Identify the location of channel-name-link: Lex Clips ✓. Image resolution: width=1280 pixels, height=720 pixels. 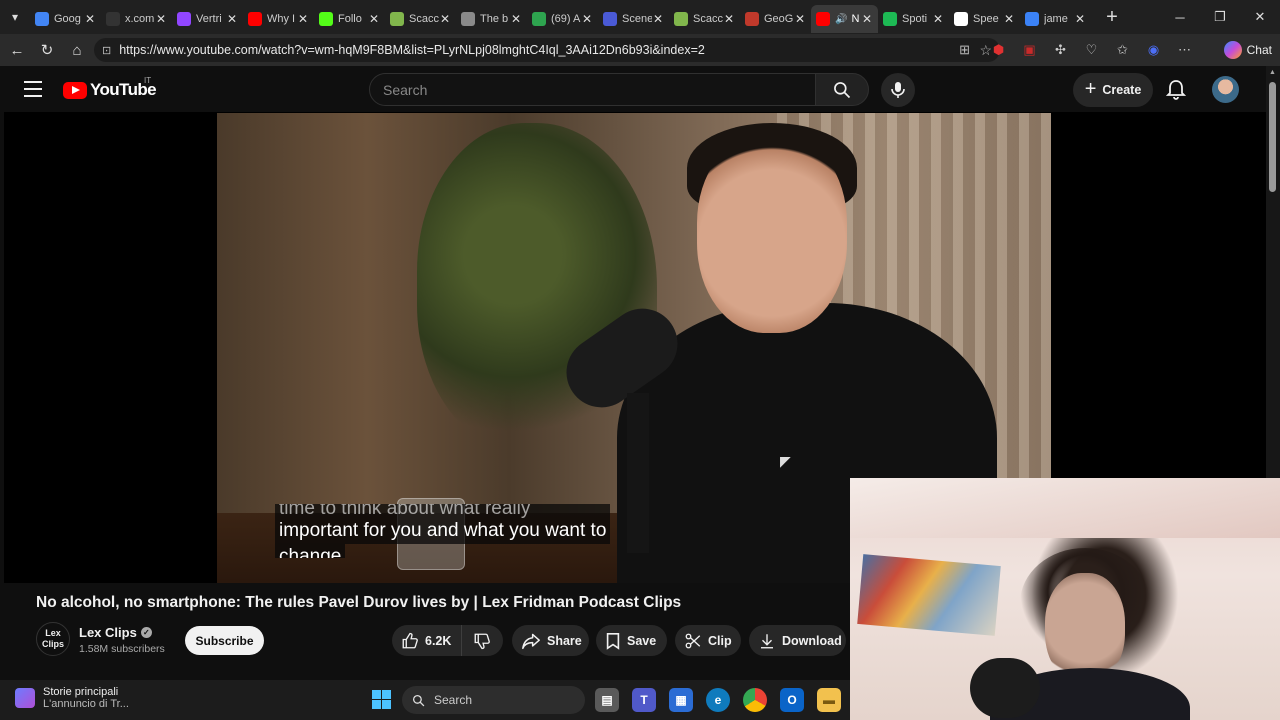
(115, 632).